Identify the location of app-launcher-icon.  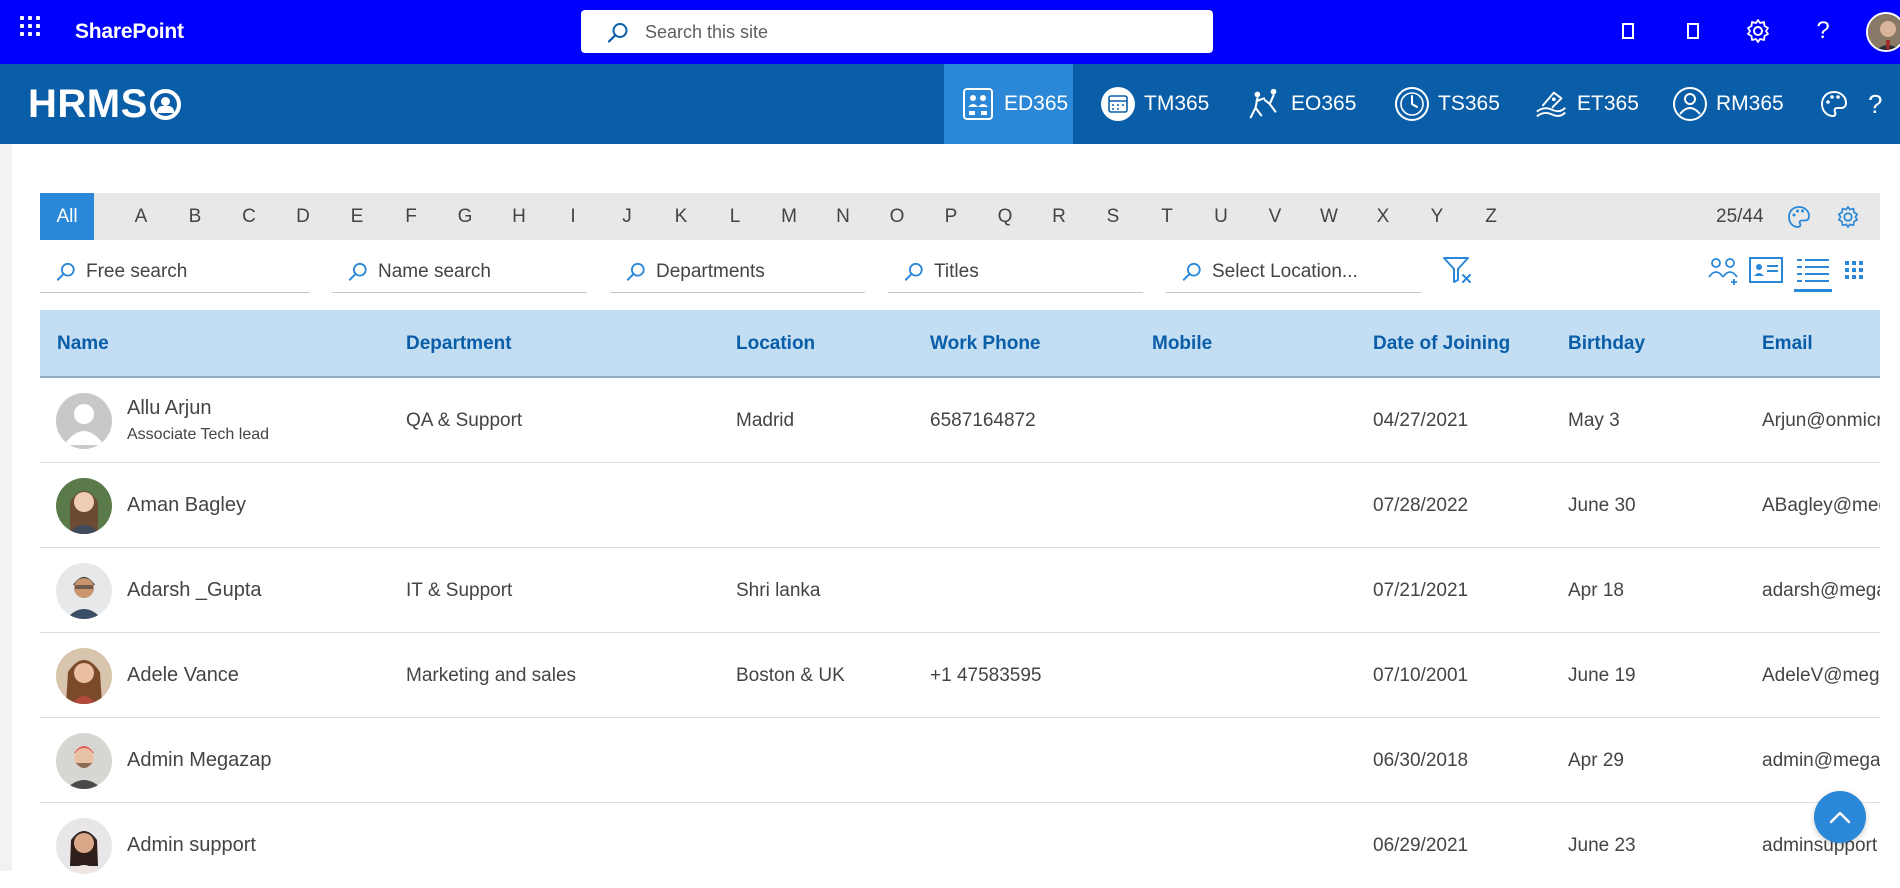
(32, 28).